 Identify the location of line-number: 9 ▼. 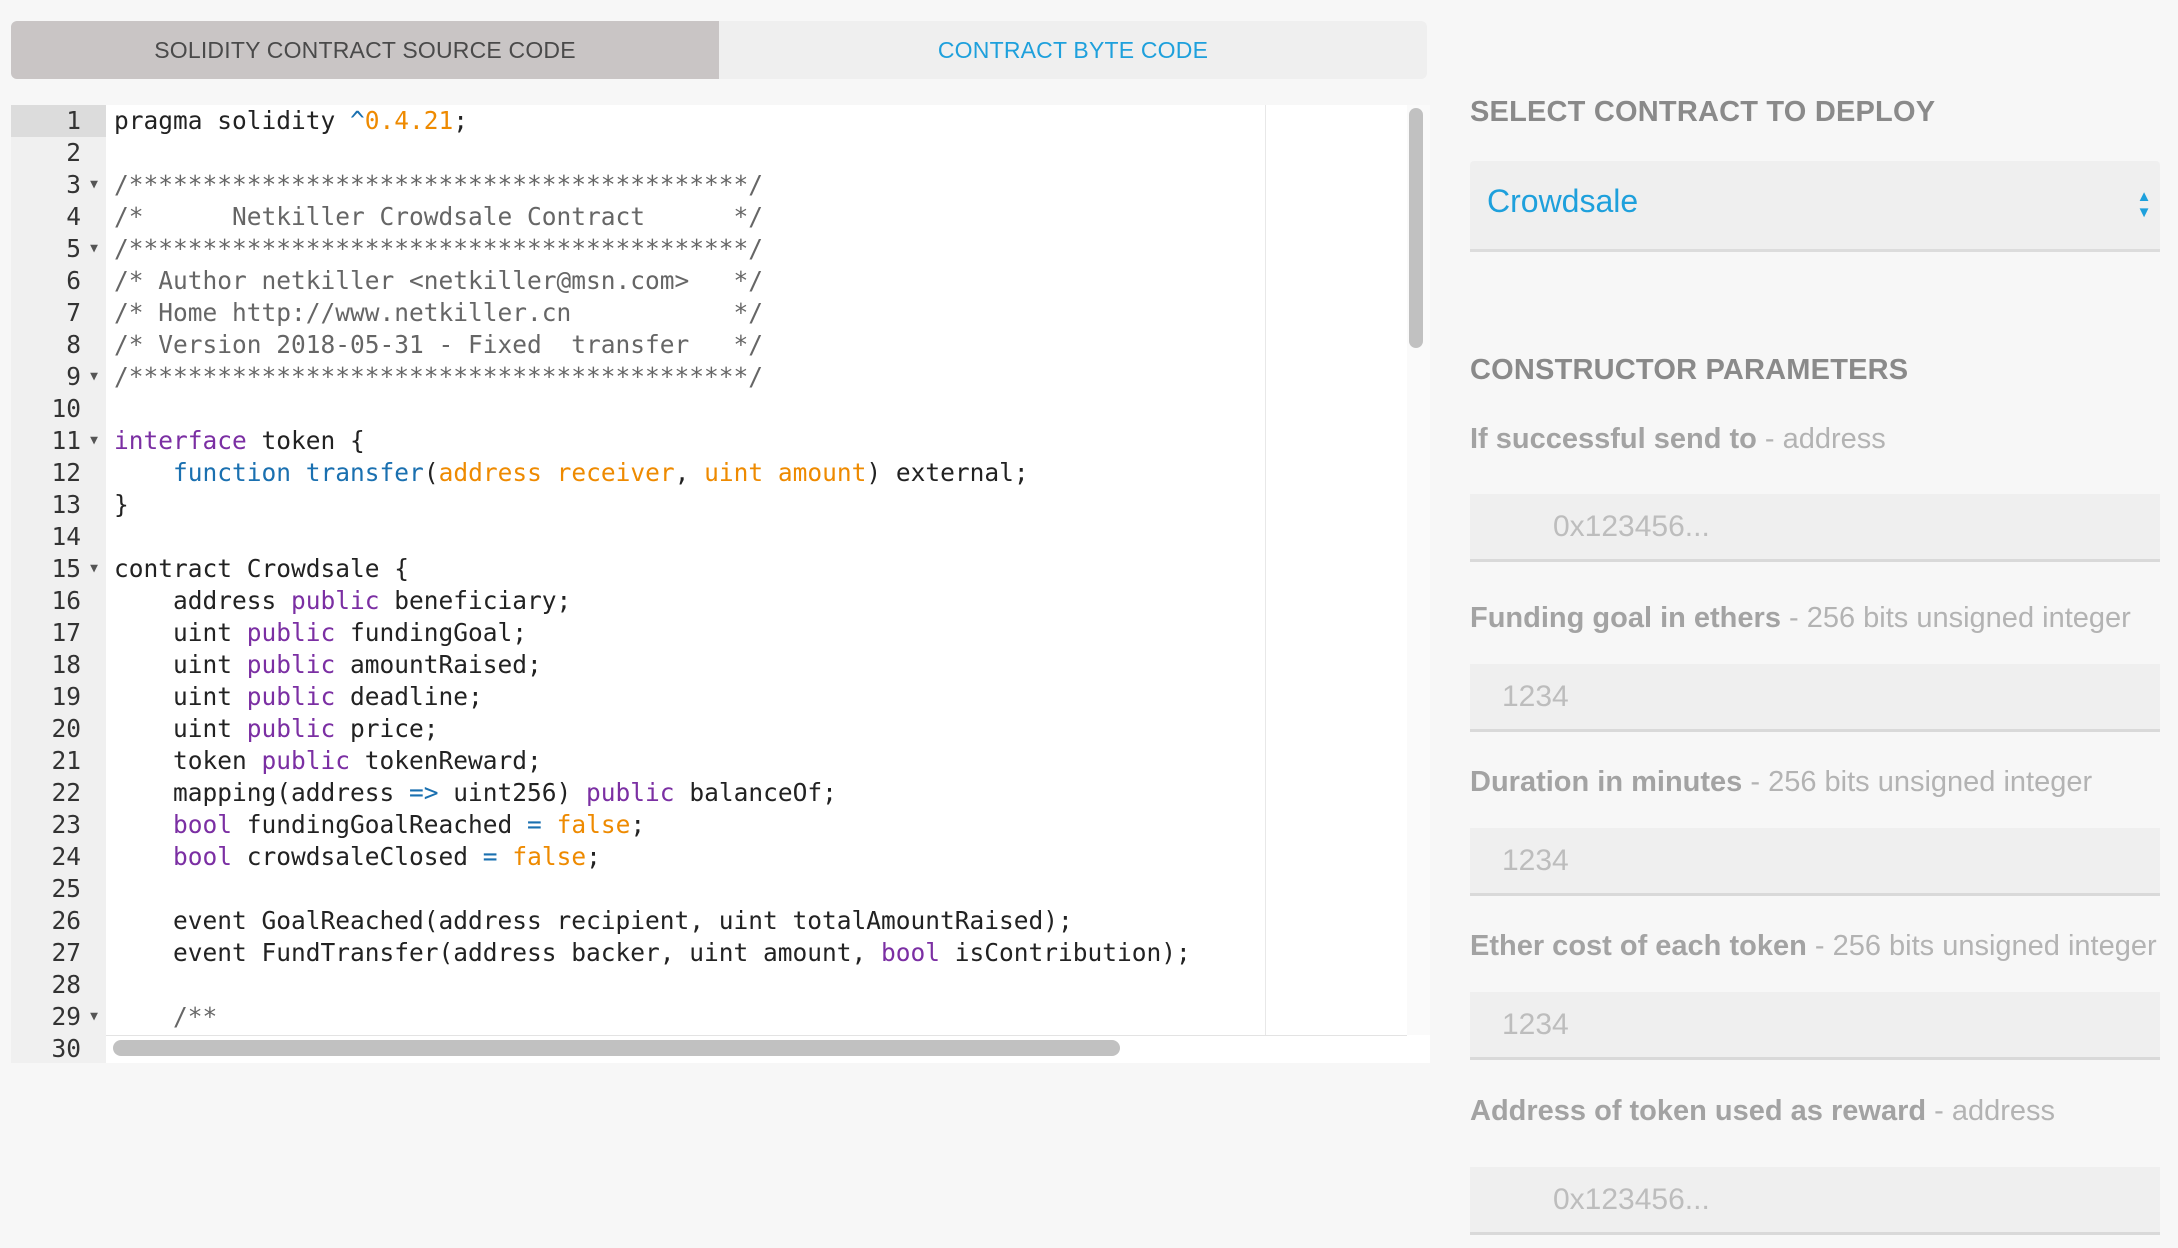
(58, 377).